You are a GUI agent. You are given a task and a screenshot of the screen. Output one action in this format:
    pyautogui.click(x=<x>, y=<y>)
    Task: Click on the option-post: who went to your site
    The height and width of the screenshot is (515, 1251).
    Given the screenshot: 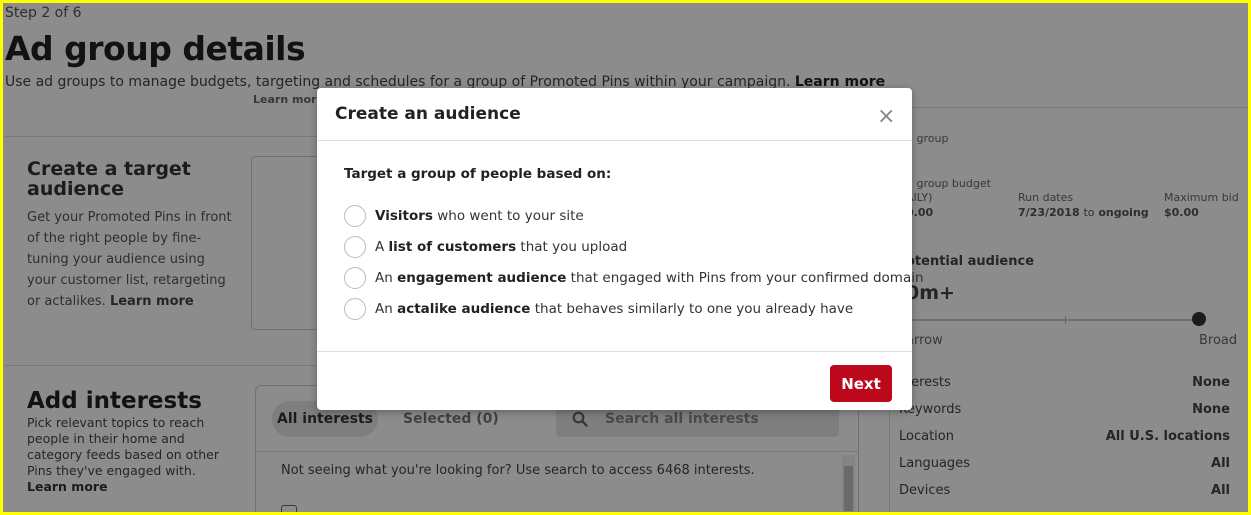 What is the action you would take?
    pyautogui.click(x=508, y=216)
    